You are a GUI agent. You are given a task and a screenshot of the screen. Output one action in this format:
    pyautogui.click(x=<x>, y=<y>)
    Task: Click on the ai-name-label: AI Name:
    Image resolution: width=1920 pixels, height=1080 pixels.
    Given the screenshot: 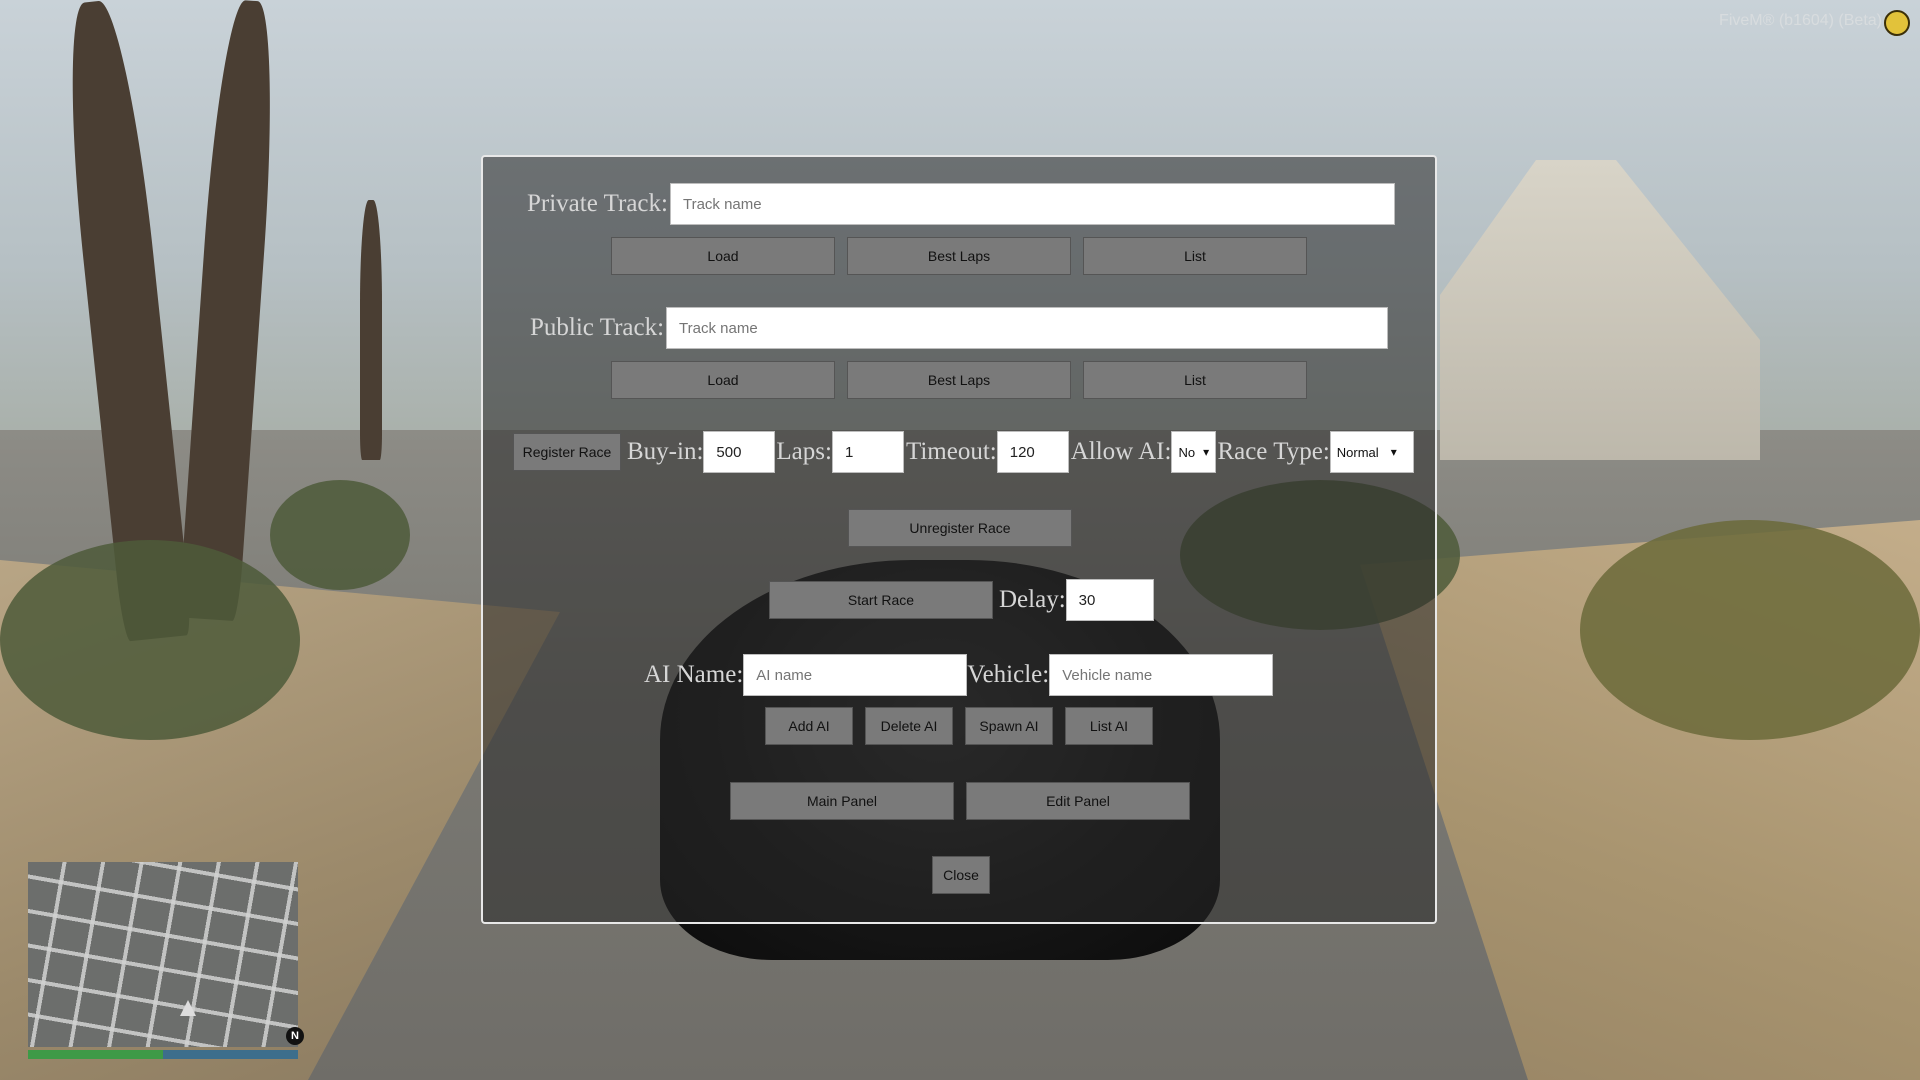 What is the action you would take?
    pyautogui.click(x=694, y=674)
    